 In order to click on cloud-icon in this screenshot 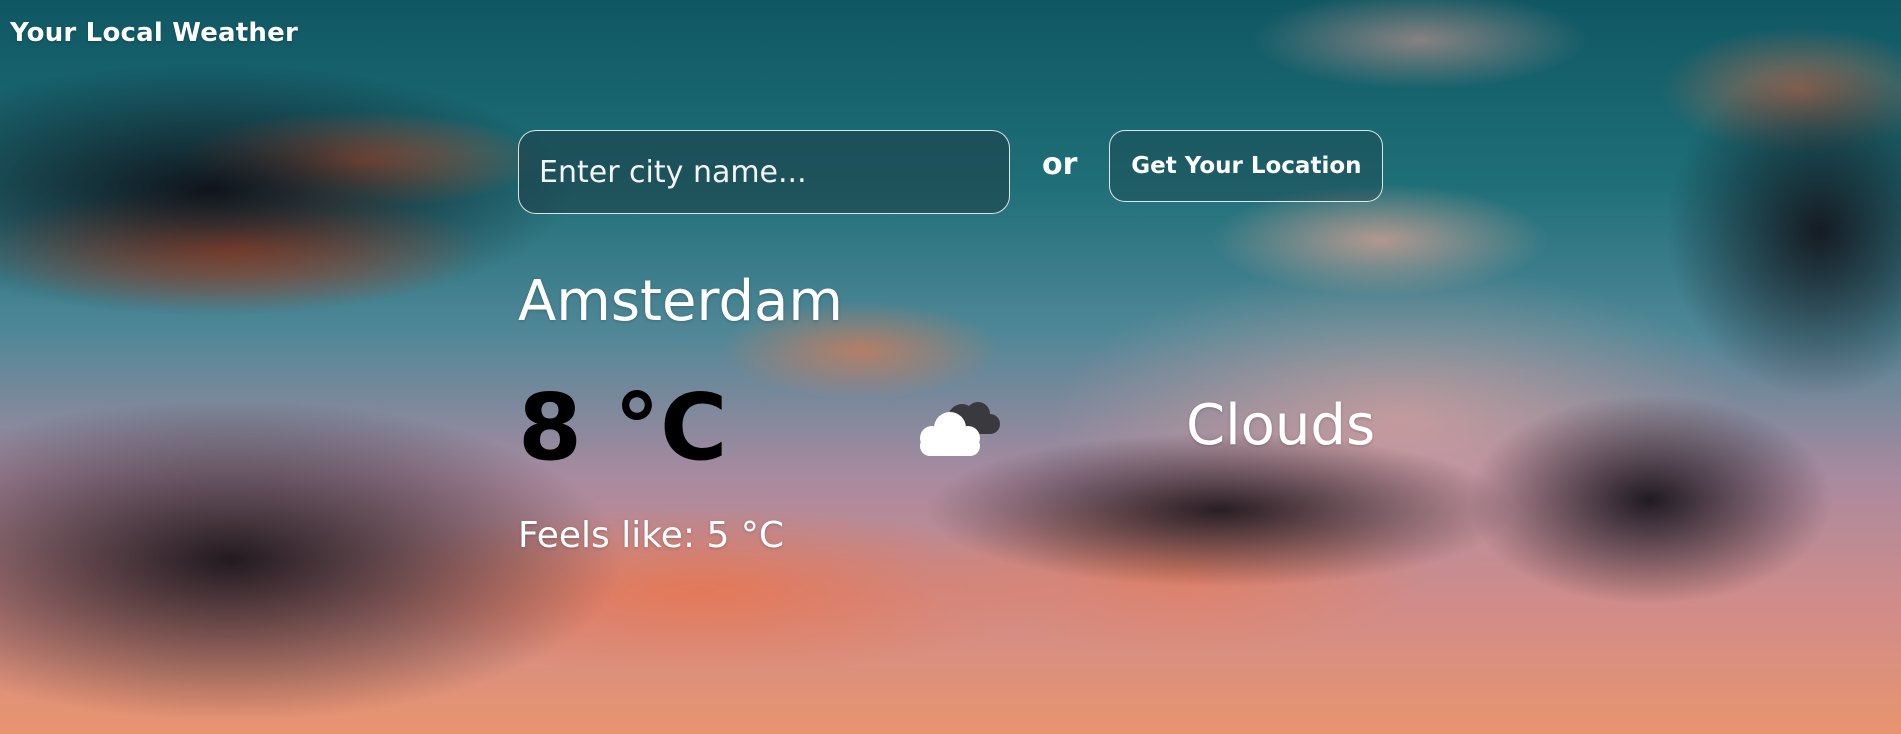, I will do `click(960, 429)`.